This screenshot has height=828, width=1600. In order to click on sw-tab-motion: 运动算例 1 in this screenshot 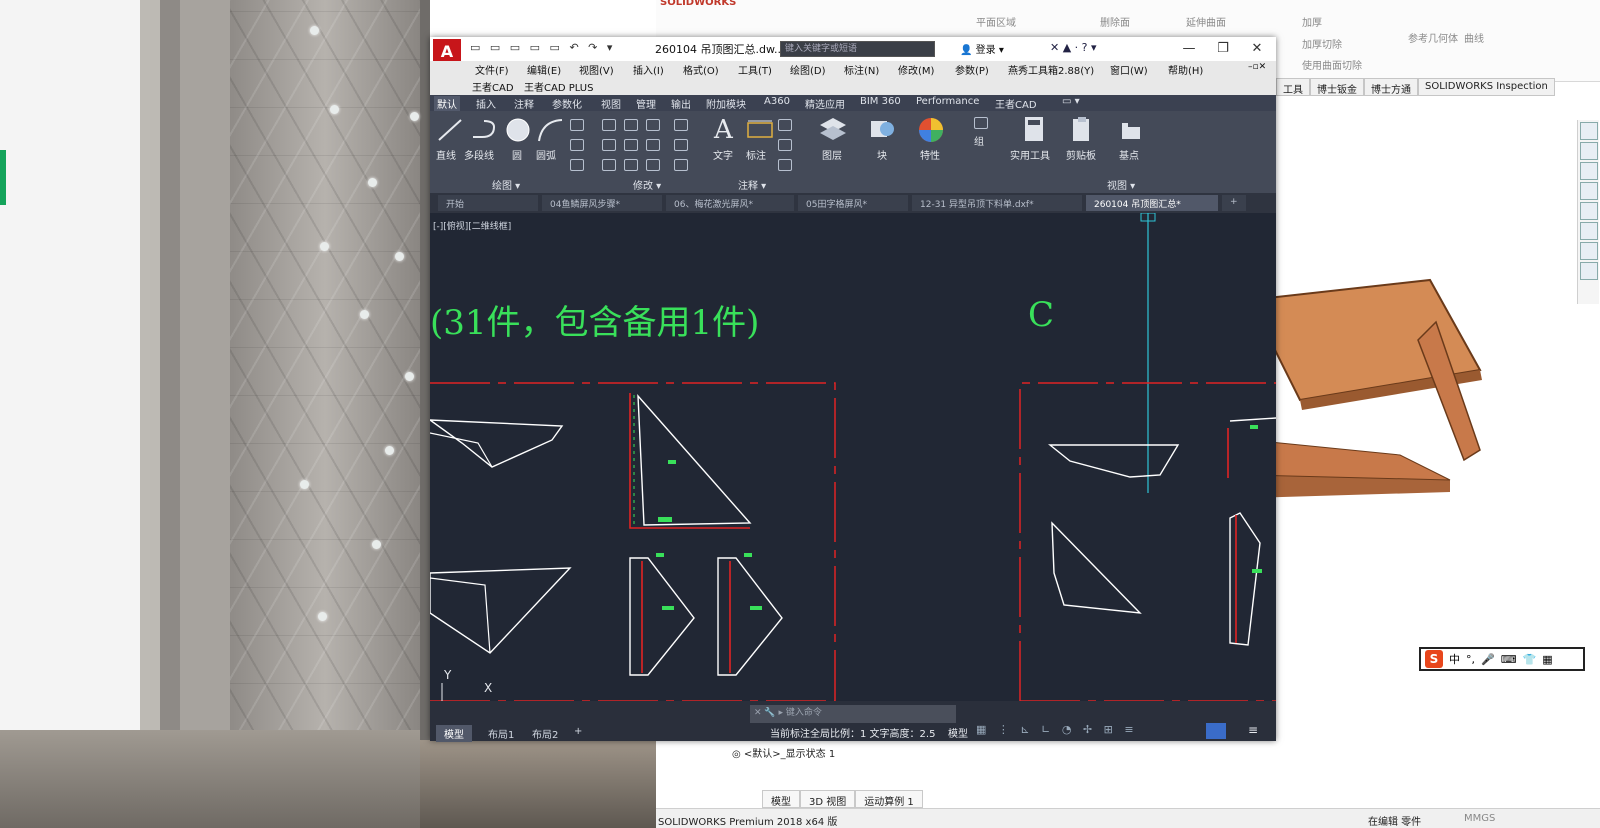, I will do `click(889, 799)`.